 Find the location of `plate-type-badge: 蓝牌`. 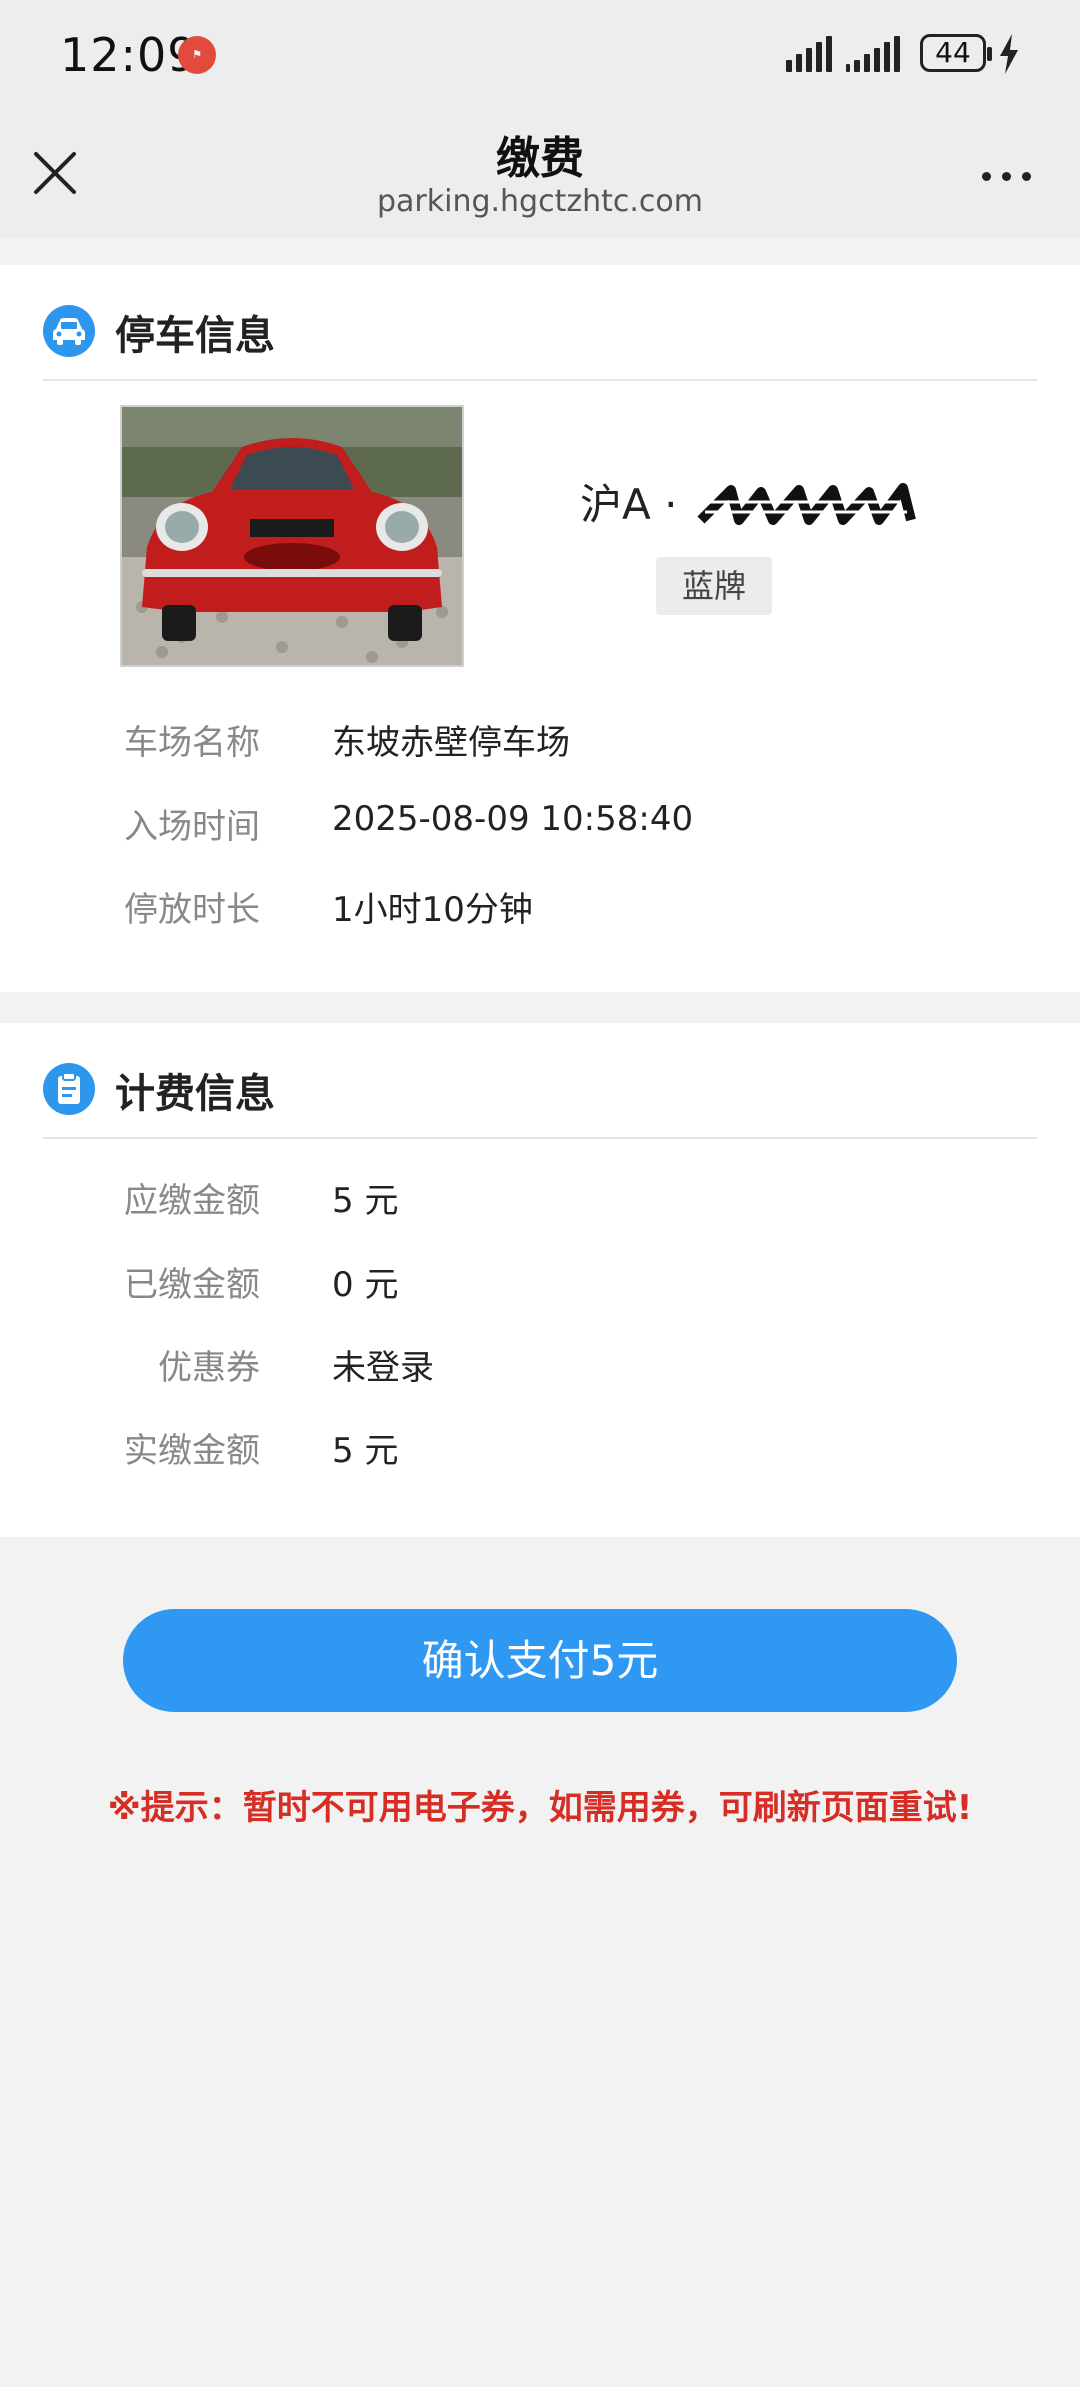

plate-type-badge: 蓝牌 is located at coordinates (714, 586).